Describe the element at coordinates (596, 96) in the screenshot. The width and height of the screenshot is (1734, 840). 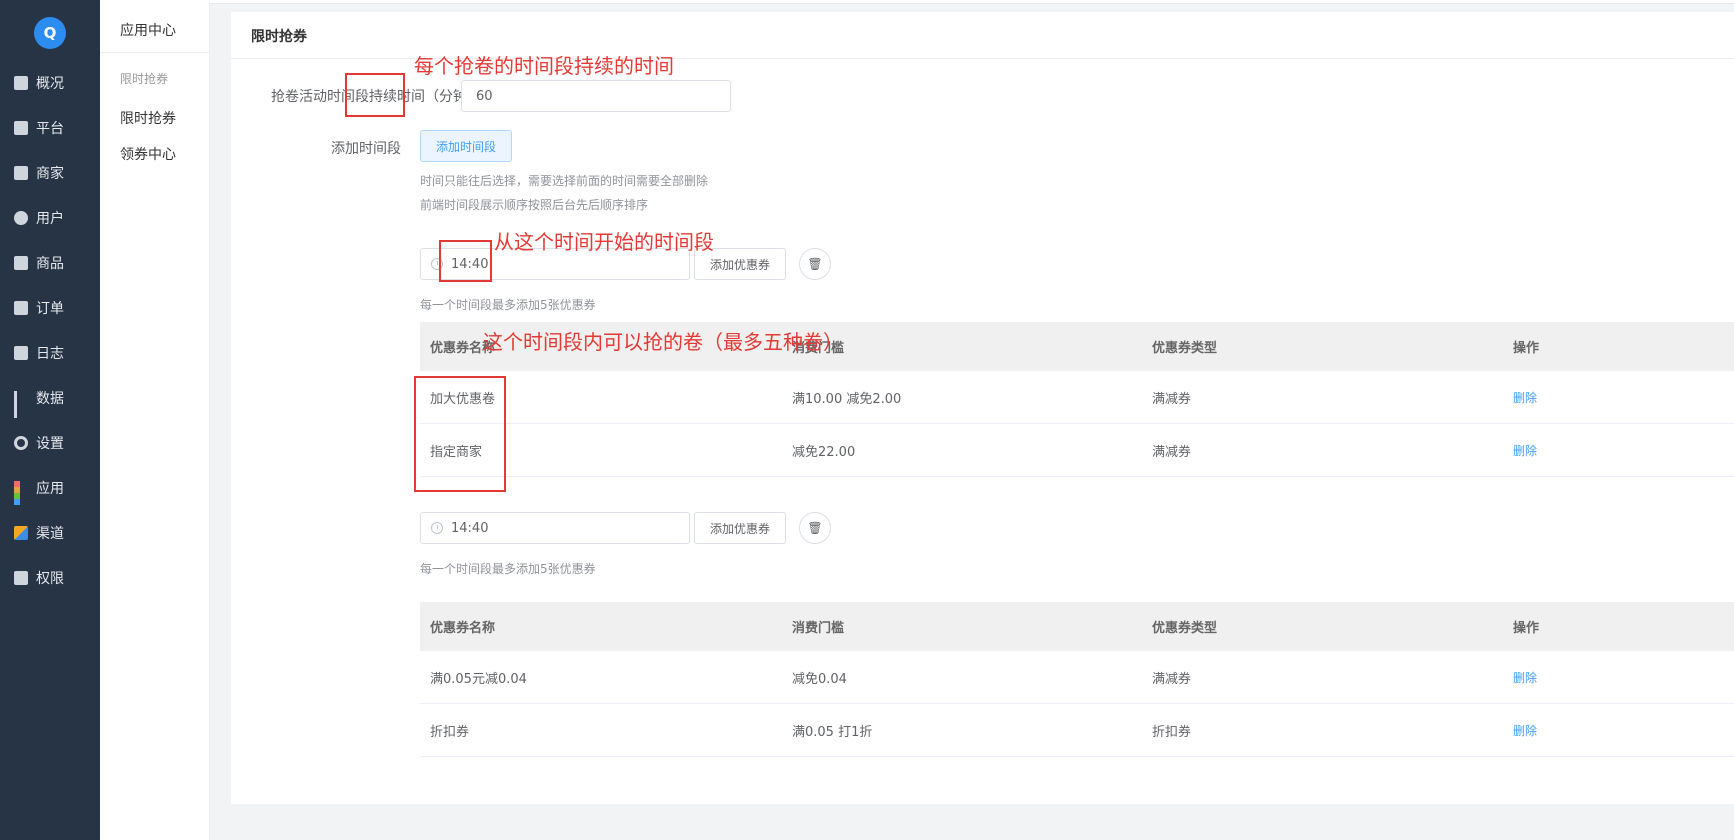
I see `duration-input: 60` at that location.